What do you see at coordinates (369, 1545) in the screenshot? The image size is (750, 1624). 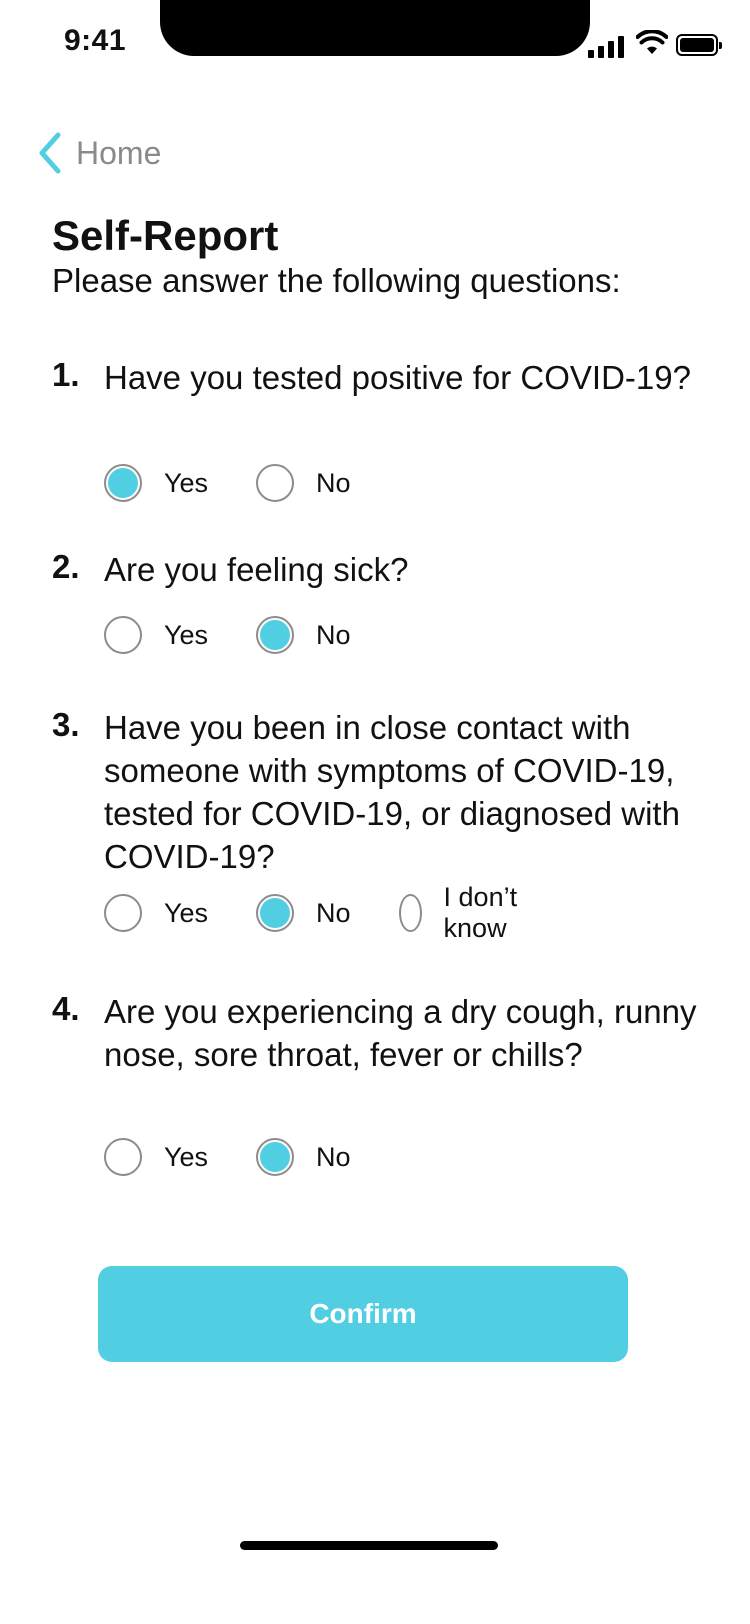 I see `home-indicator` at bounding box center [369, 1545].